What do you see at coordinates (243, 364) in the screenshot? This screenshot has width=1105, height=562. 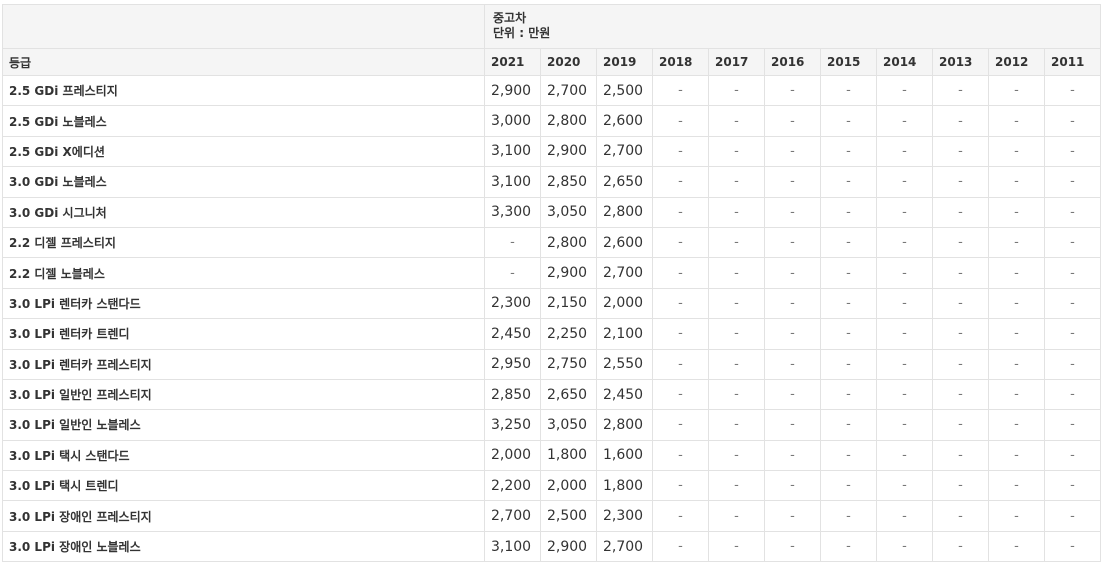 I see `grade-name-cell: 3.0 LPi 렌터카 프레스티지` at bounding box center [243, 364].